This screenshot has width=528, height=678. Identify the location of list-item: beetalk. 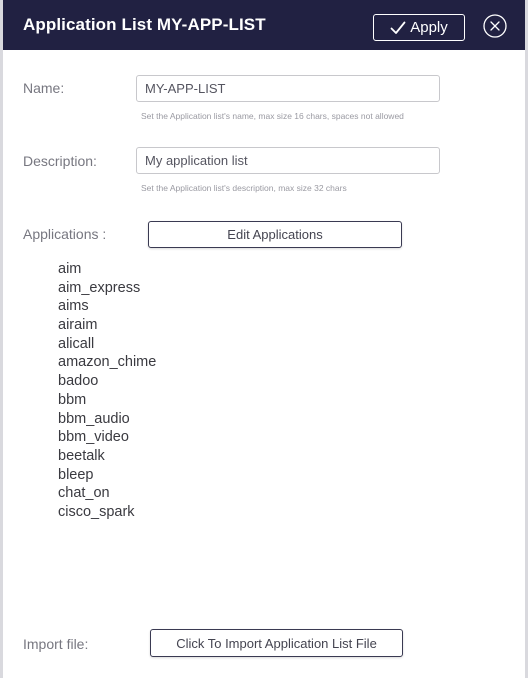
(81, 455).